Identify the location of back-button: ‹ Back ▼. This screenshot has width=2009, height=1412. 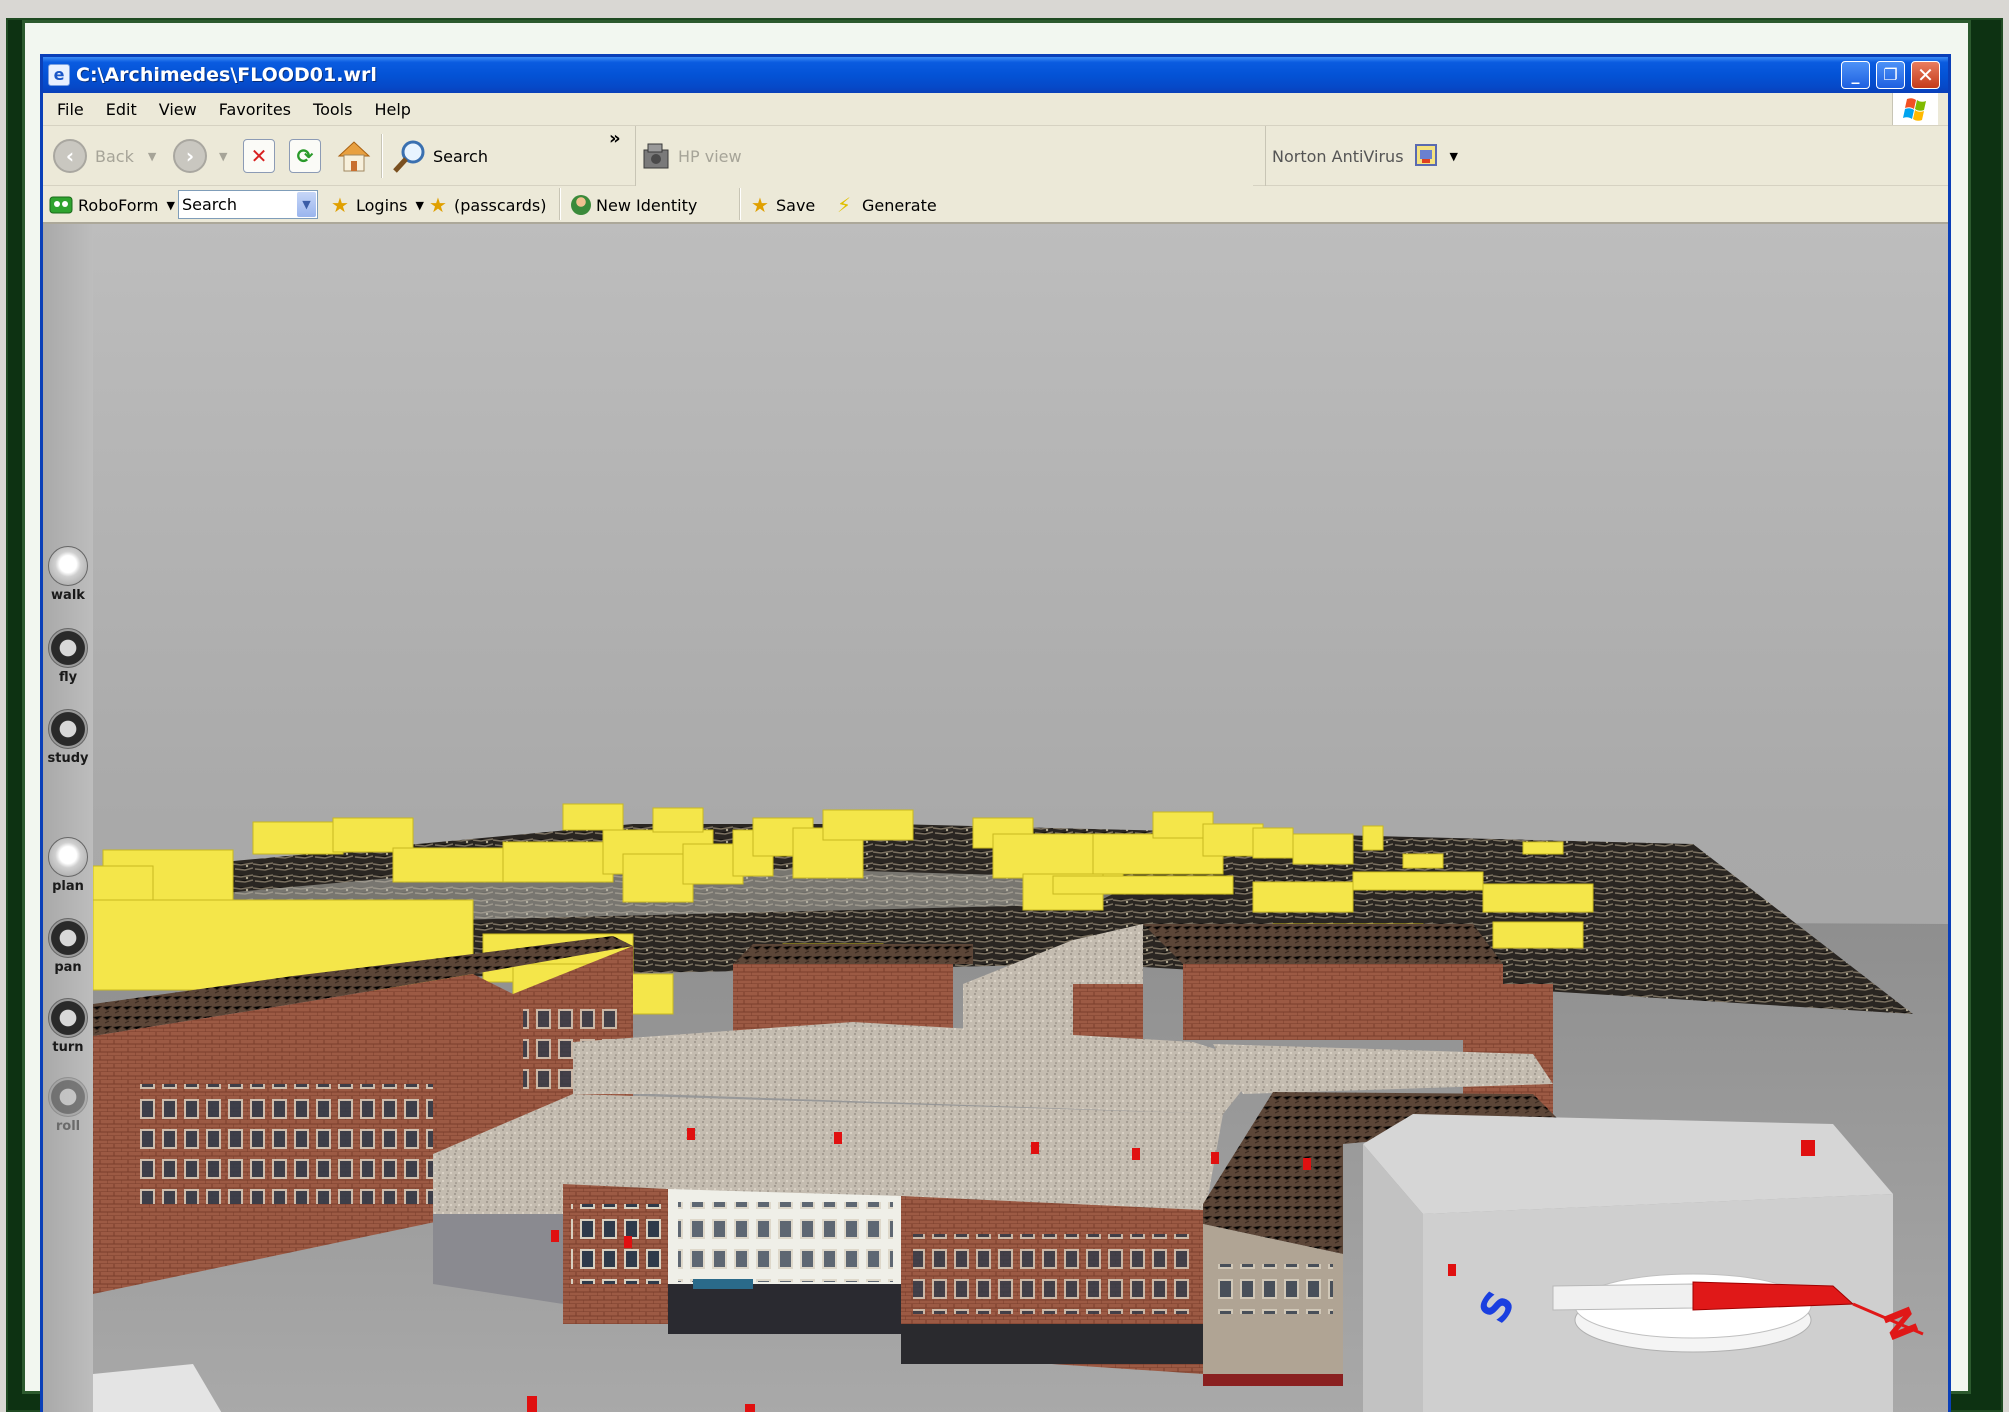
(104, 156).